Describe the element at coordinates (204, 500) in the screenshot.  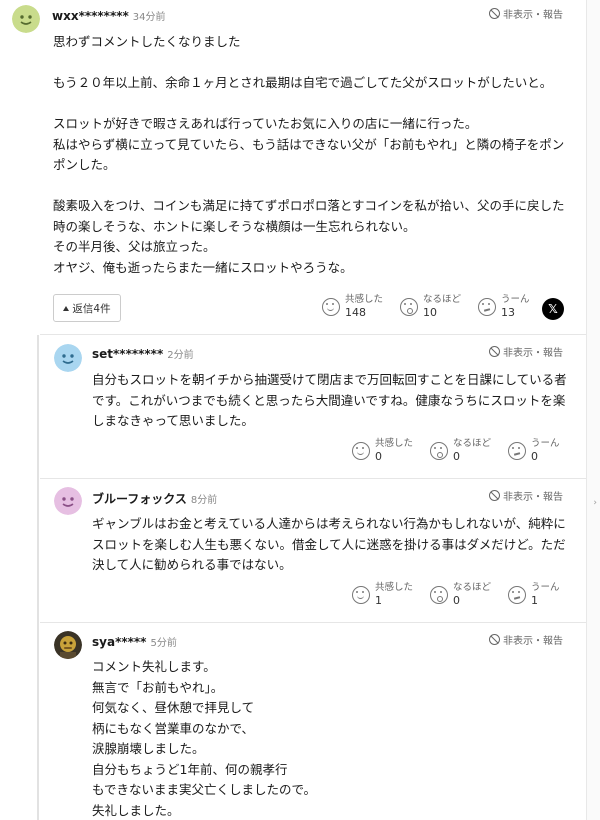
I see `comment-time: 8分前` at that location.